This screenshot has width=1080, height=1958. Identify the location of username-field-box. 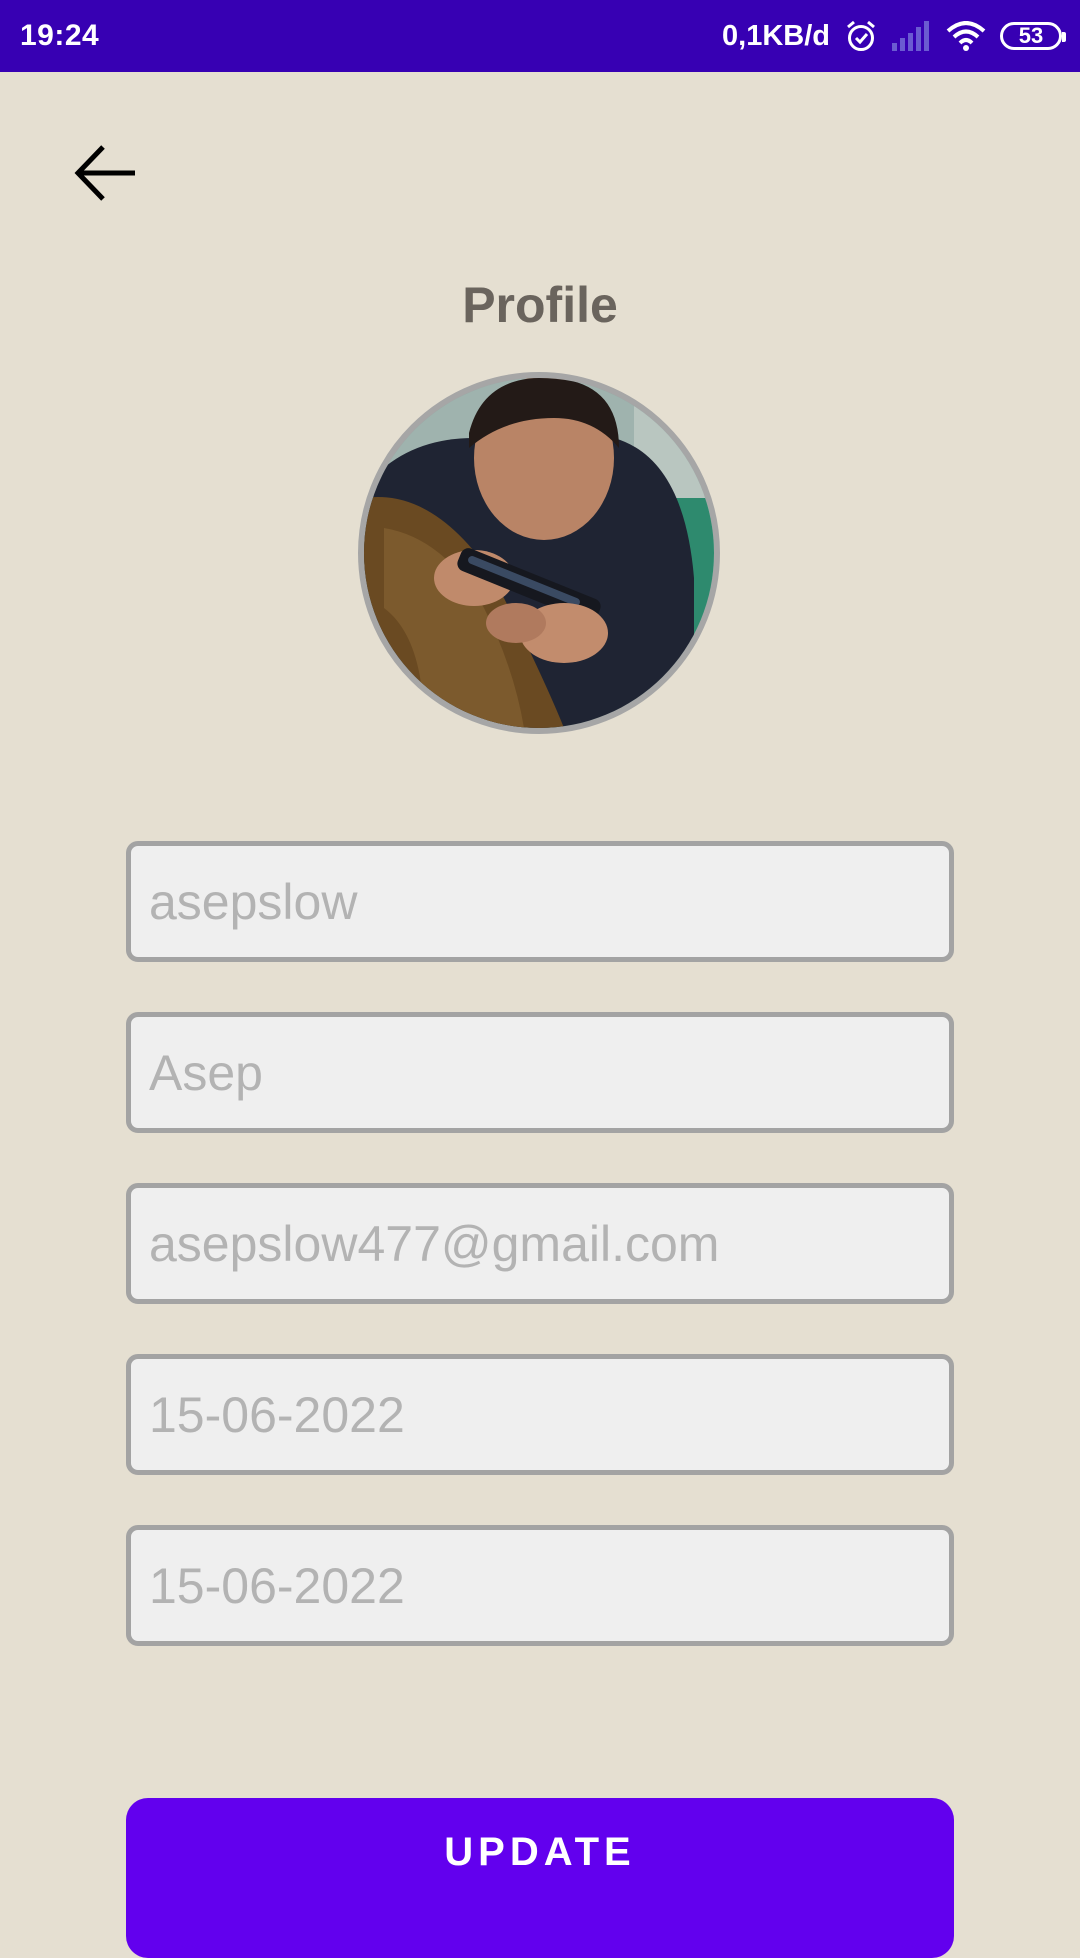
(540, 901).